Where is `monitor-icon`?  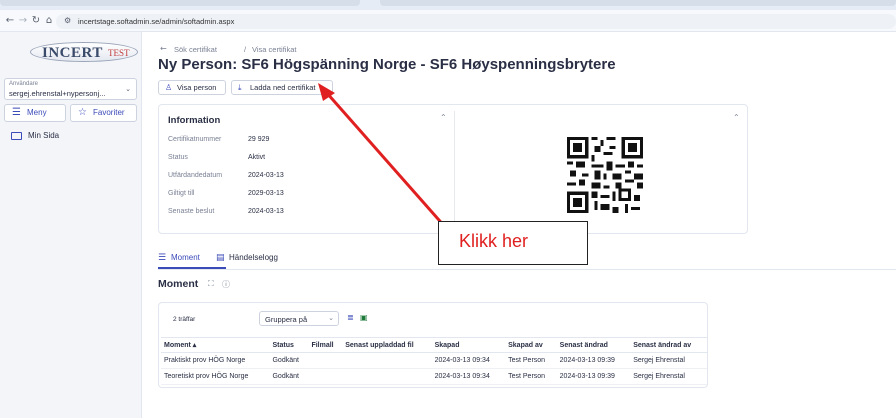
monitor-icon is located at coordinates (16, 136).